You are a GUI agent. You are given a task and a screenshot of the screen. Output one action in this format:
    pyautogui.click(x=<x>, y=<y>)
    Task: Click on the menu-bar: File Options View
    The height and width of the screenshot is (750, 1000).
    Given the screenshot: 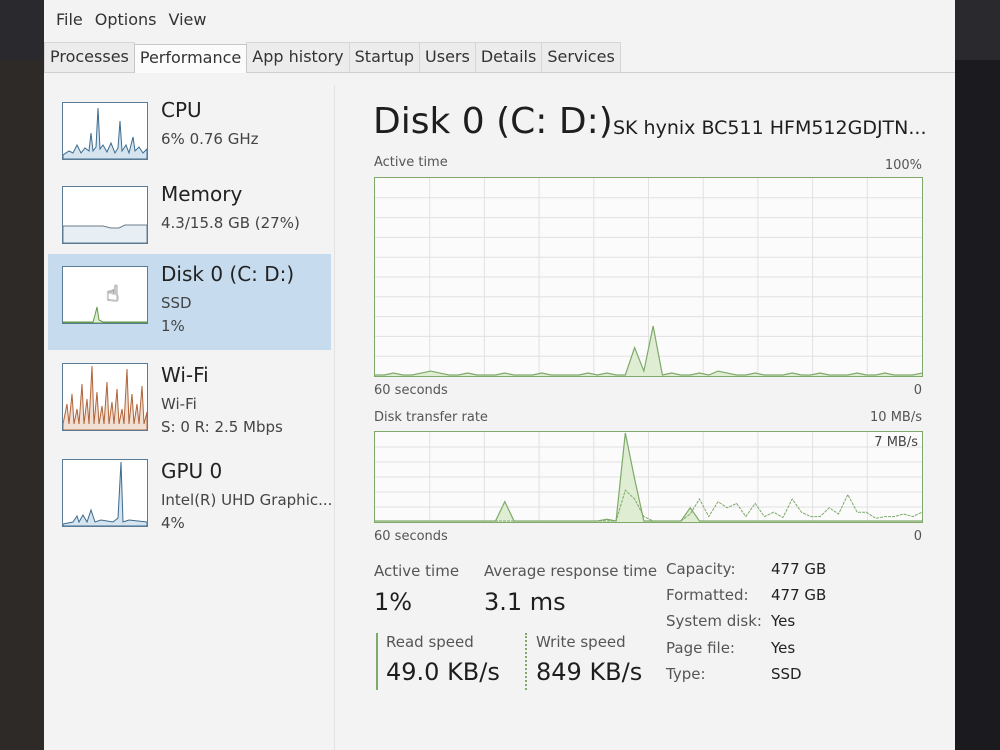 What is the action you would take?
    pyautogui.click(x=131, y=20)
    